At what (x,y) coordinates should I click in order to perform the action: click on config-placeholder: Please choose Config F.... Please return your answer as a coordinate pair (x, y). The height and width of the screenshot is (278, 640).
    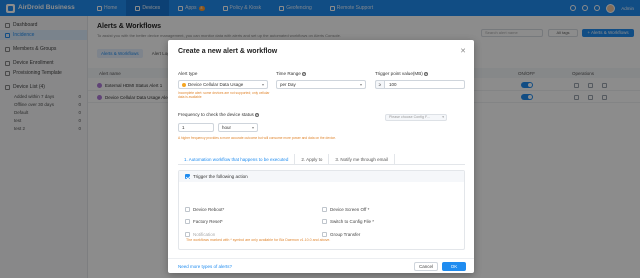
    Looking at the image, I should click on (409, 117).